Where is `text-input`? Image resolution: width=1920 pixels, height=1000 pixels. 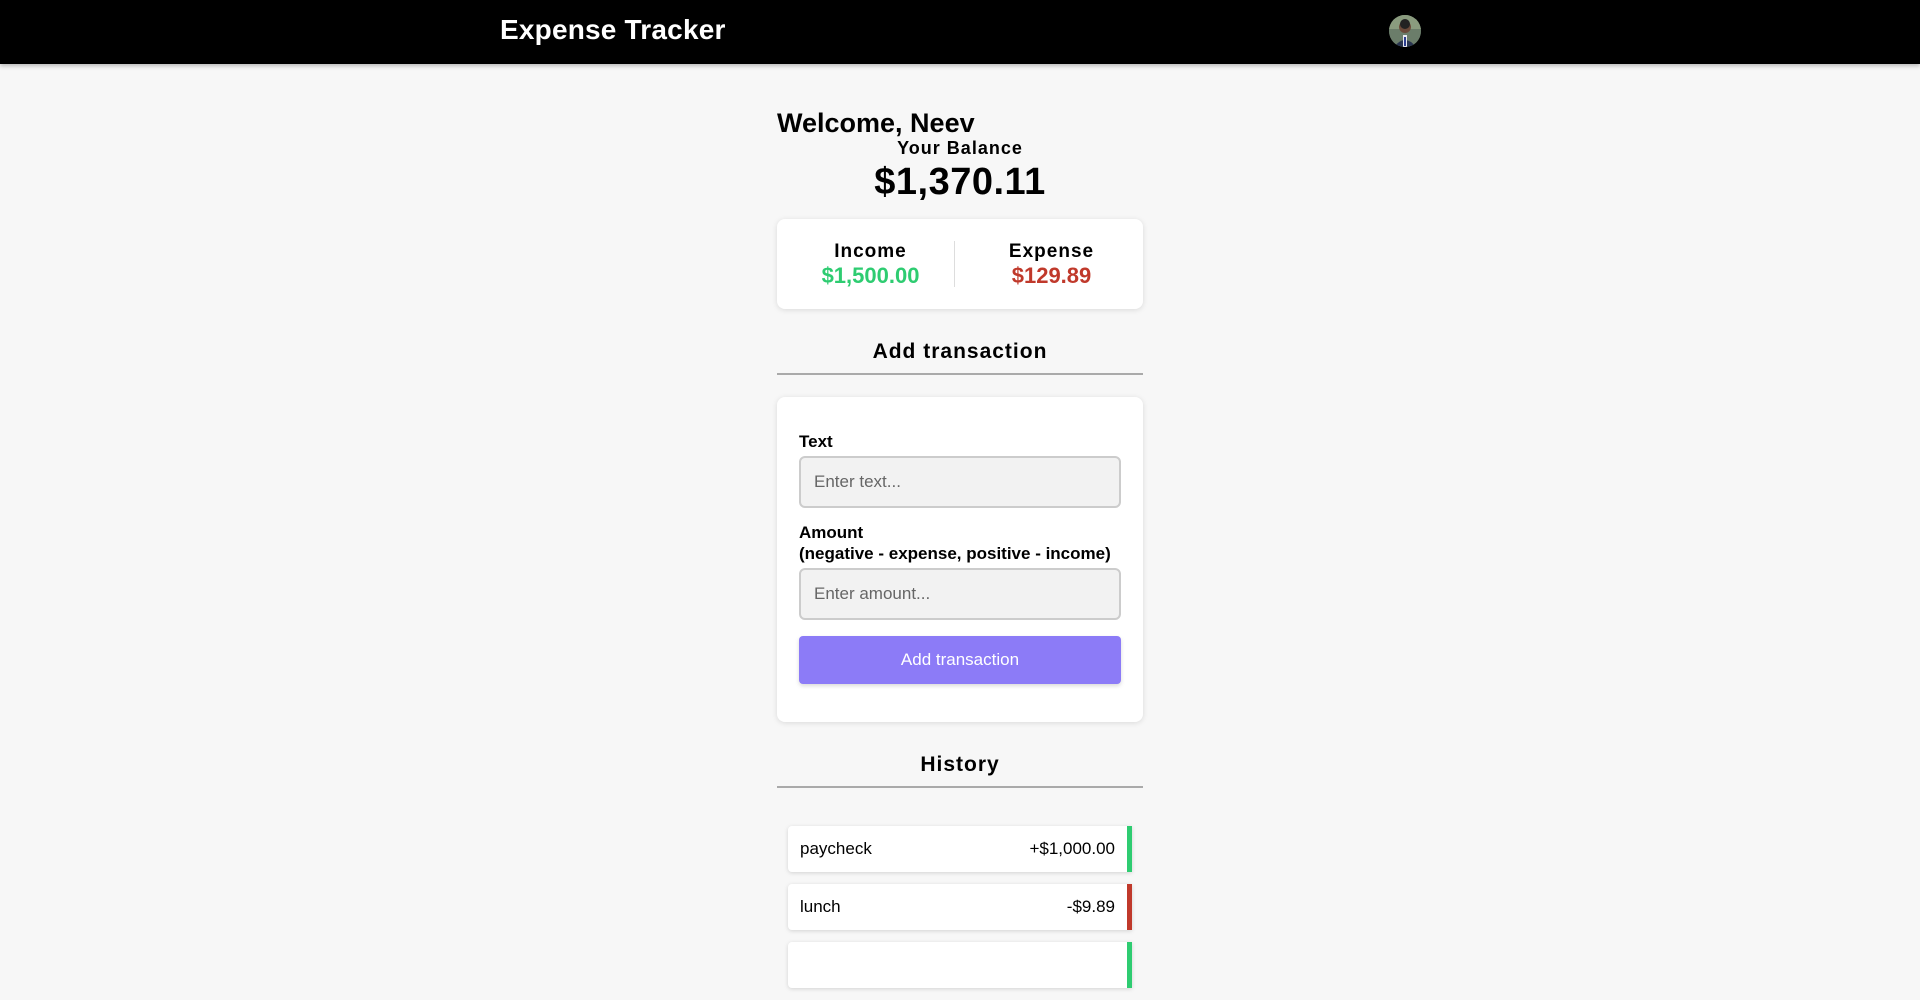 text-input is located at coordinates (960, 482).